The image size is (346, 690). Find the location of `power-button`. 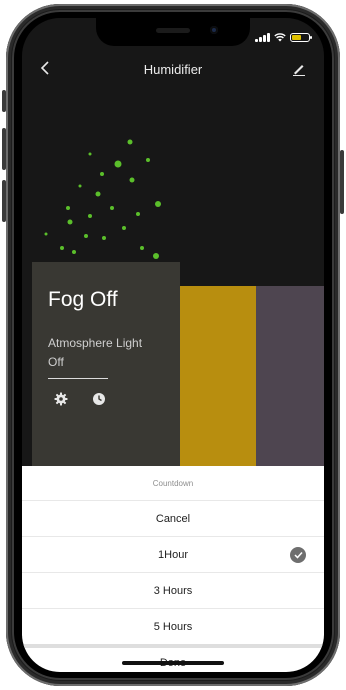

power-button is located at coordinates (342, 182).